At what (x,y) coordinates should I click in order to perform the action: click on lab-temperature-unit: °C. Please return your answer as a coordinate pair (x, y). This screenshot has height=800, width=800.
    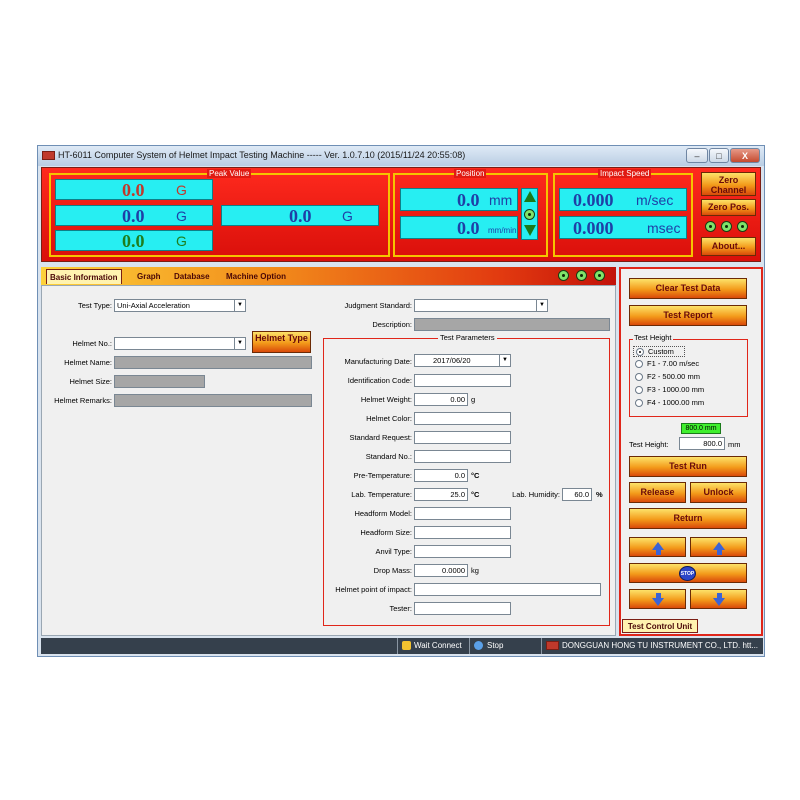
    Looking at the image, I should click on (475, 494).